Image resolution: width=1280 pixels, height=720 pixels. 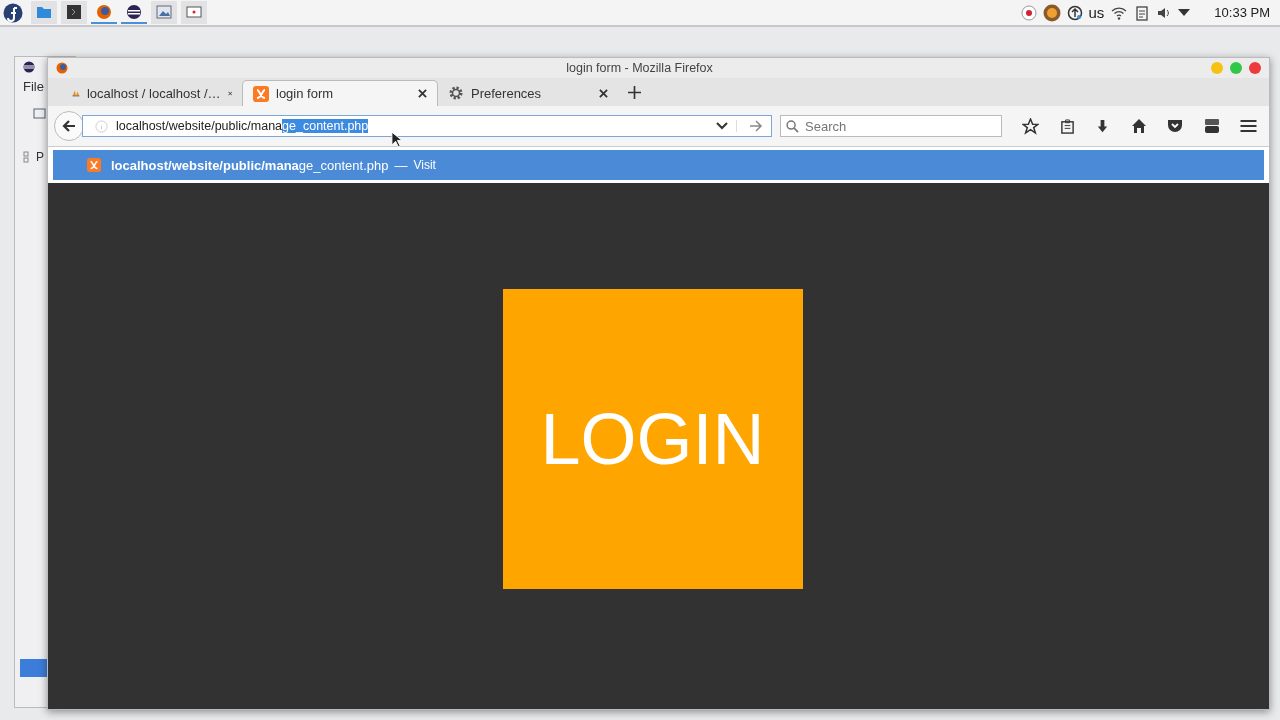 I want to click on search-icon, so click(x=792, y=126).